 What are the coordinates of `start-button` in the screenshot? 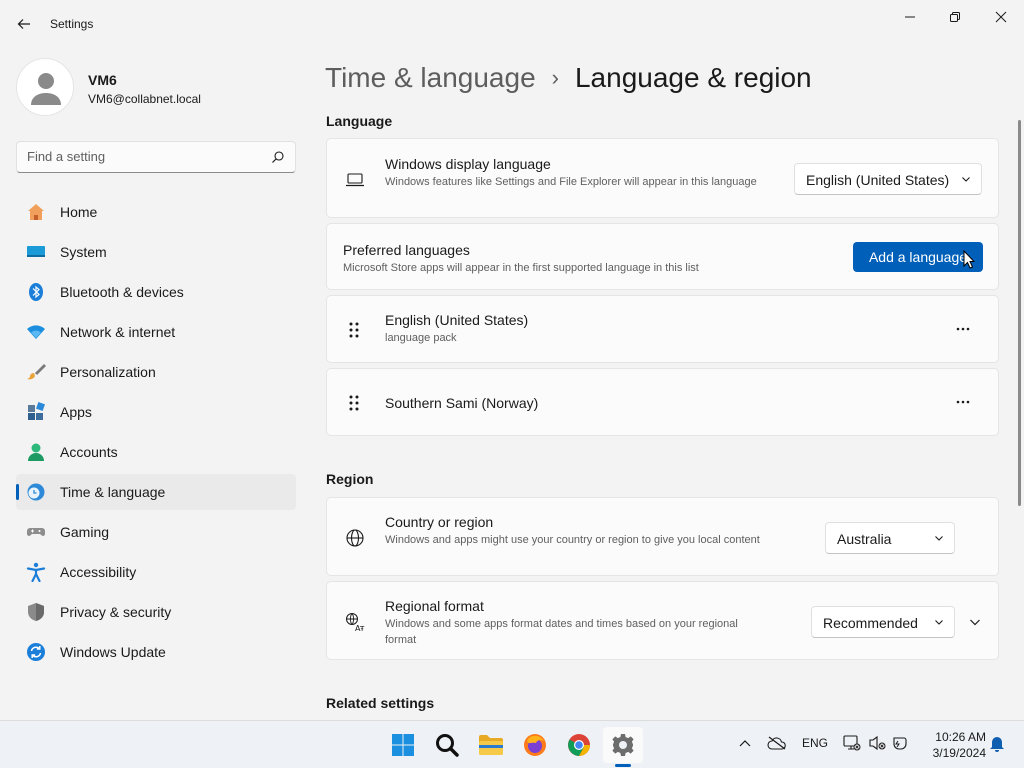 It's located at (403, 745).